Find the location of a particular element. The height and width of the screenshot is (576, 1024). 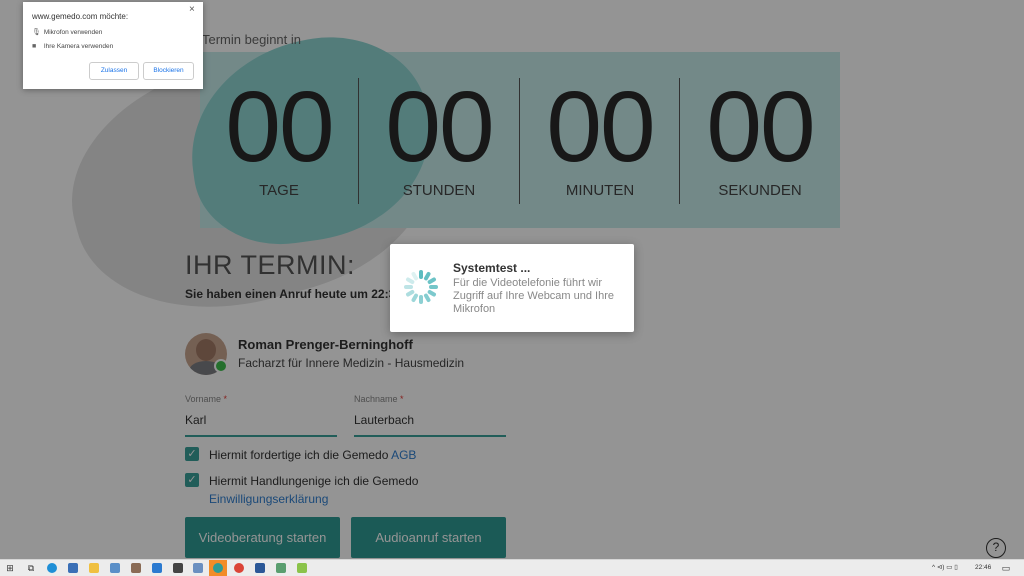

word-icon is located at coordinates (260, 568).